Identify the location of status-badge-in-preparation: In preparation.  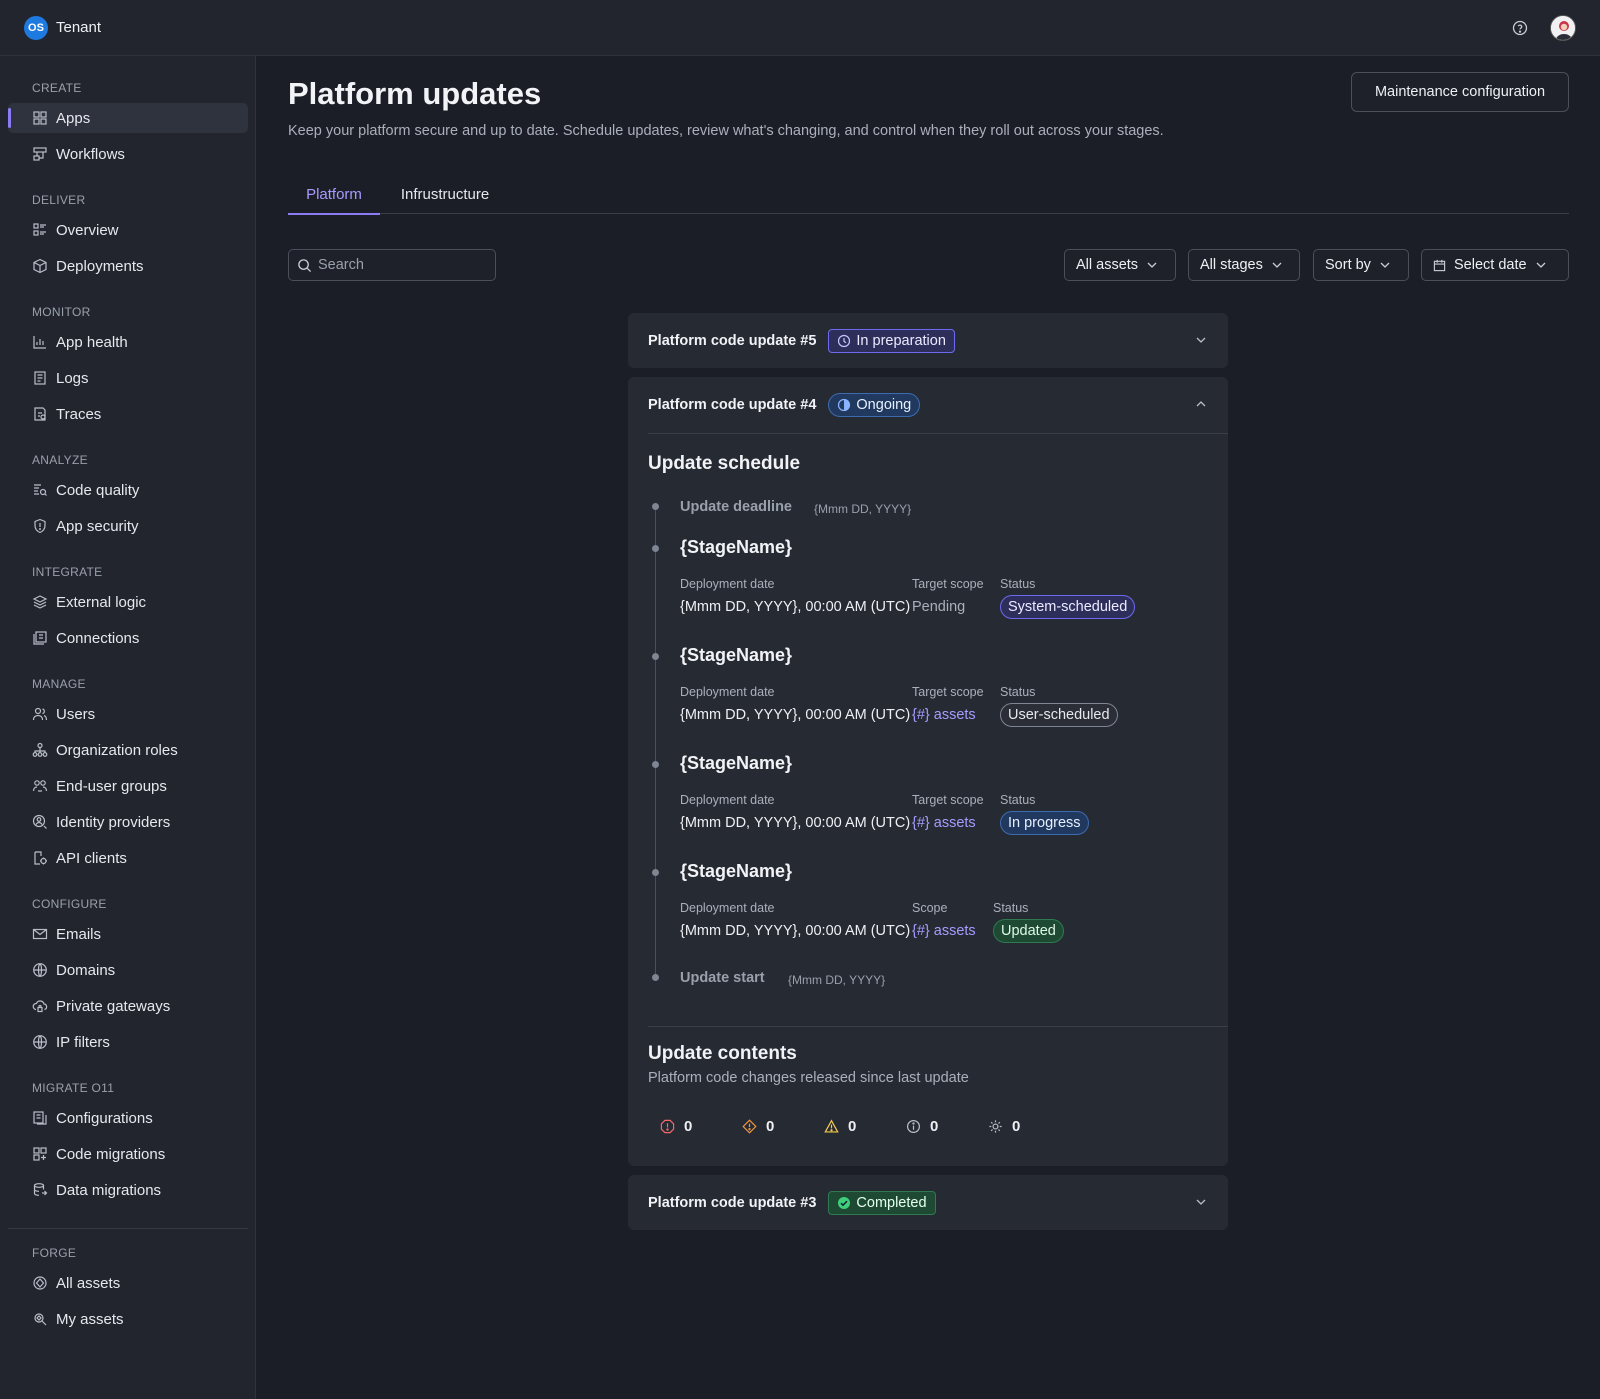
(891, 341).